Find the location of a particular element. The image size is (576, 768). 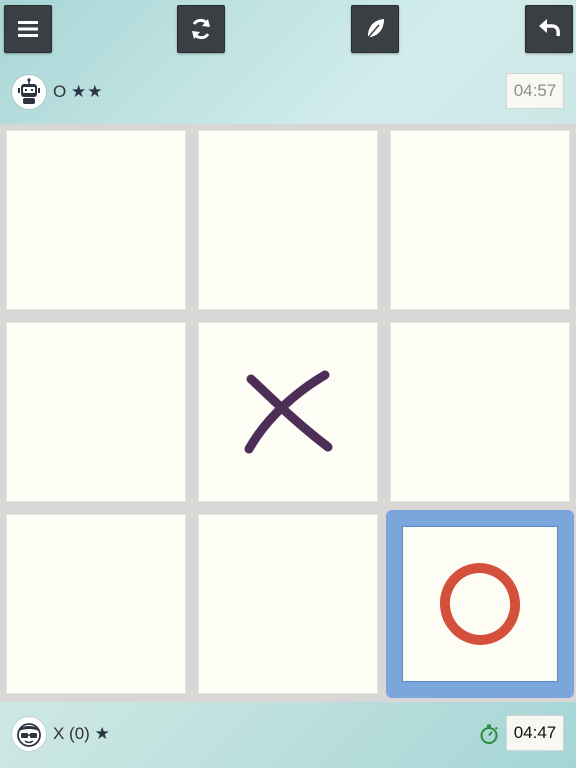

theme-button is located at coordinates (375, 29).